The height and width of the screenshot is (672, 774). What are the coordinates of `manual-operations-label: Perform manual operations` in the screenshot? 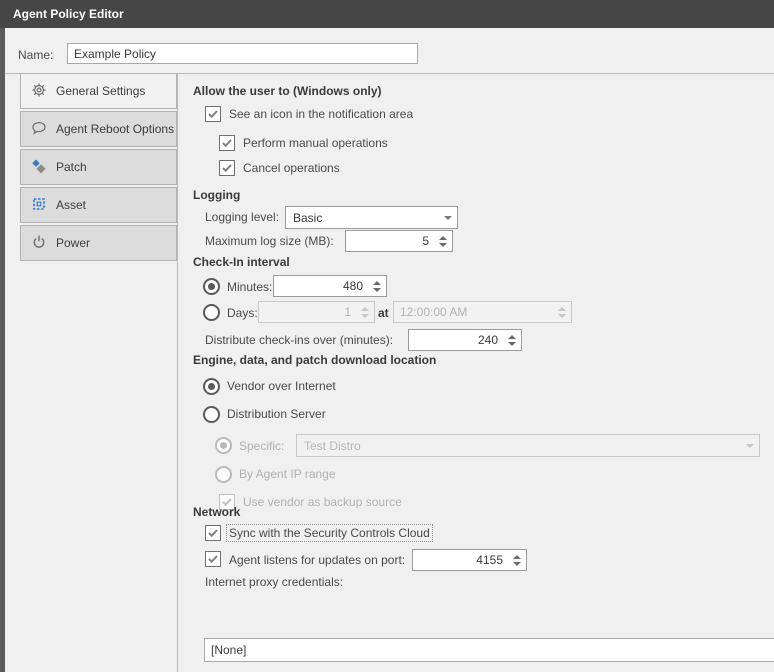 It's located at (315, 143).